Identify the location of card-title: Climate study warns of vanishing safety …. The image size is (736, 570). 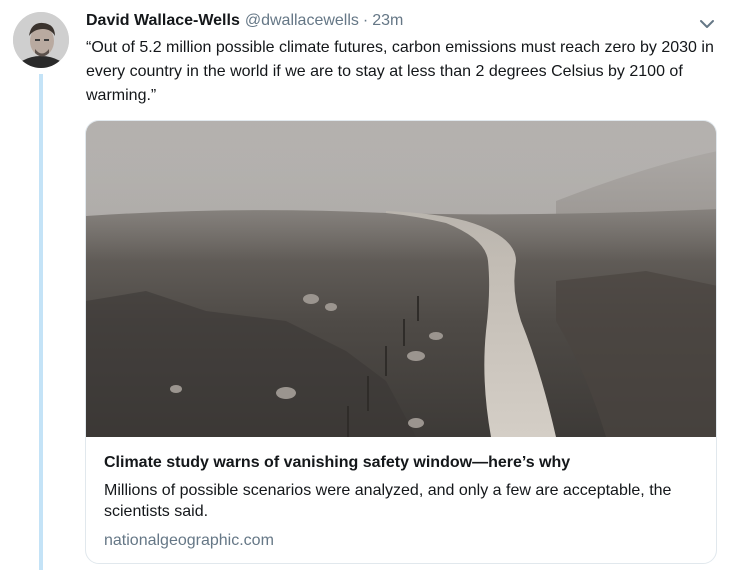
(337, 462).